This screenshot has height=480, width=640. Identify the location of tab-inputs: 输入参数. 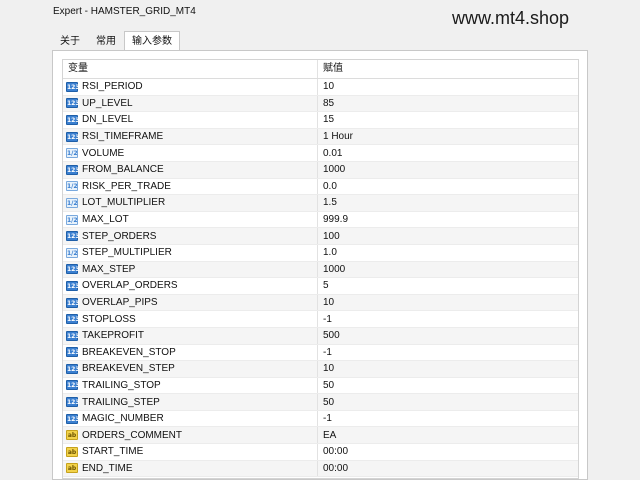
(152, 41).